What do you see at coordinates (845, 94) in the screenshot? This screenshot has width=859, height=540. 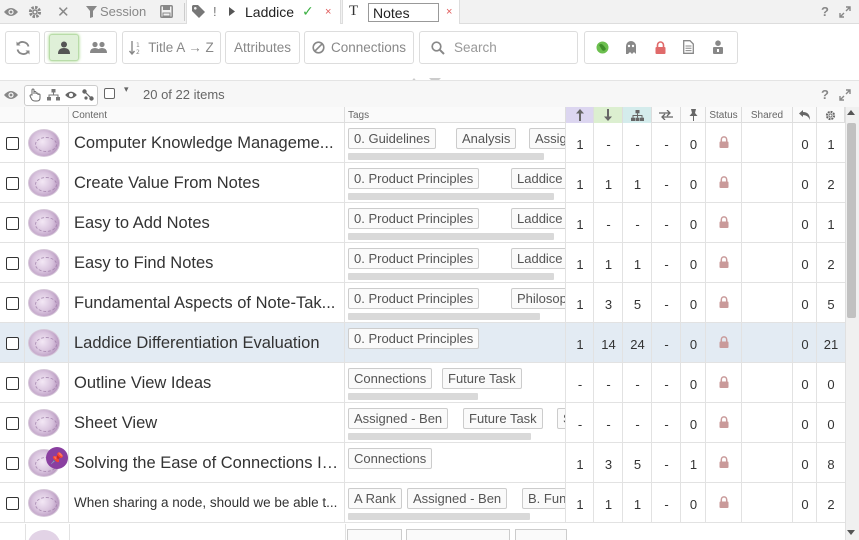 I see `list-expand-icon` at bounding box center [845, 94].